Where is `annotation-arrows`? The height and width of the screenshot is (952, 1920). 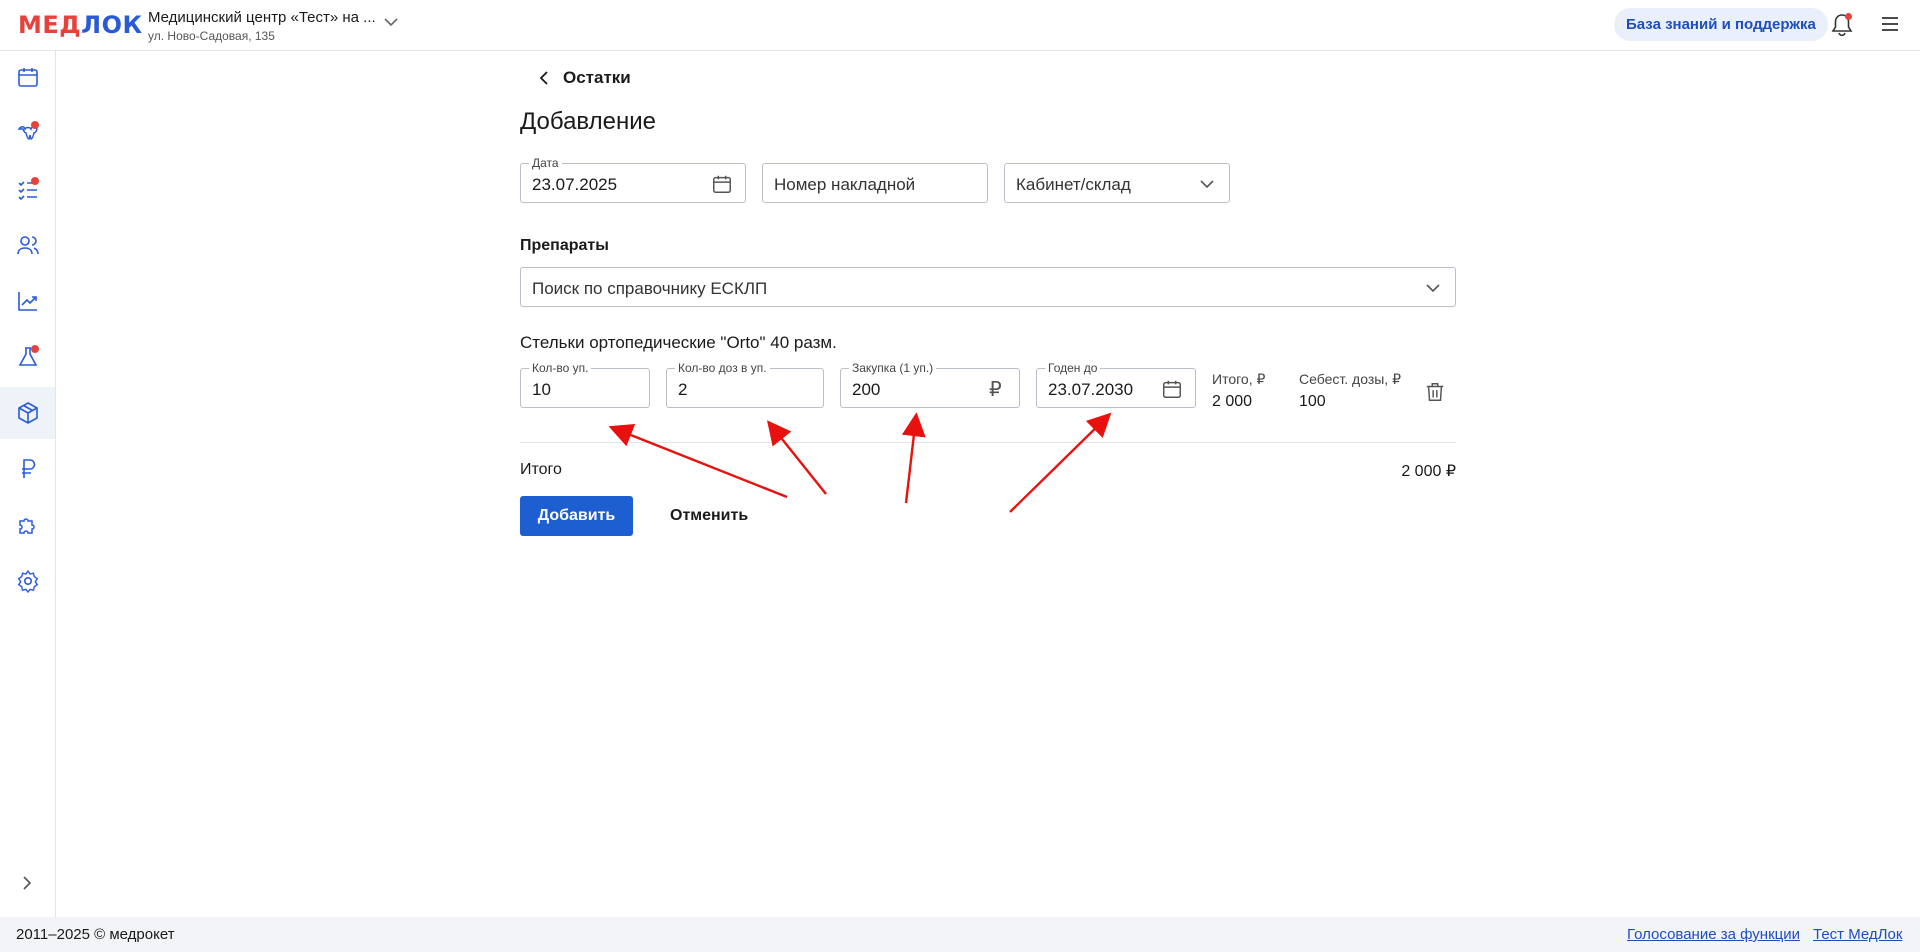 annotation-arrows is located at coordinates (860, 462).